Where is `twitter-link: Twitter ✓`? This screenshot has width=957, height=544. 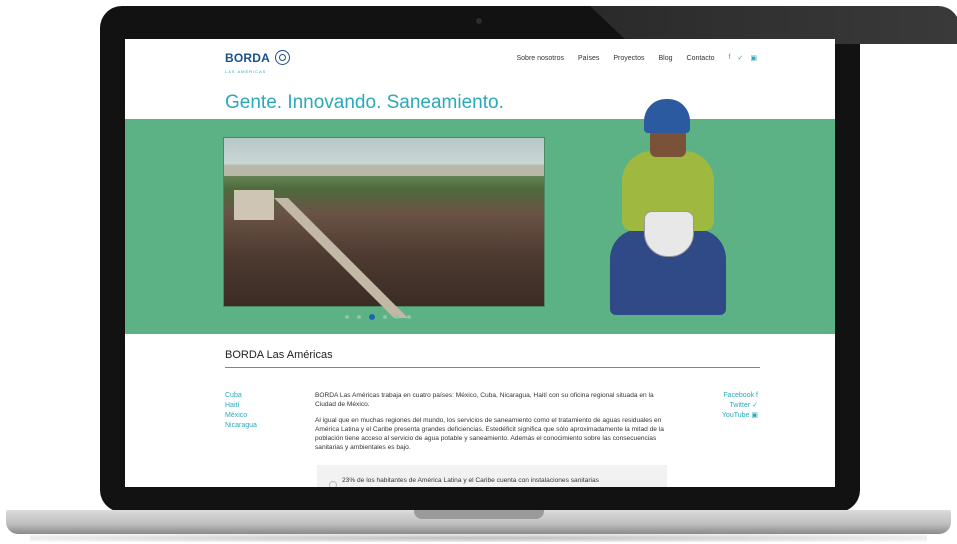
twitter-link: Twitter ✓ is located at coordinates (740, 406).